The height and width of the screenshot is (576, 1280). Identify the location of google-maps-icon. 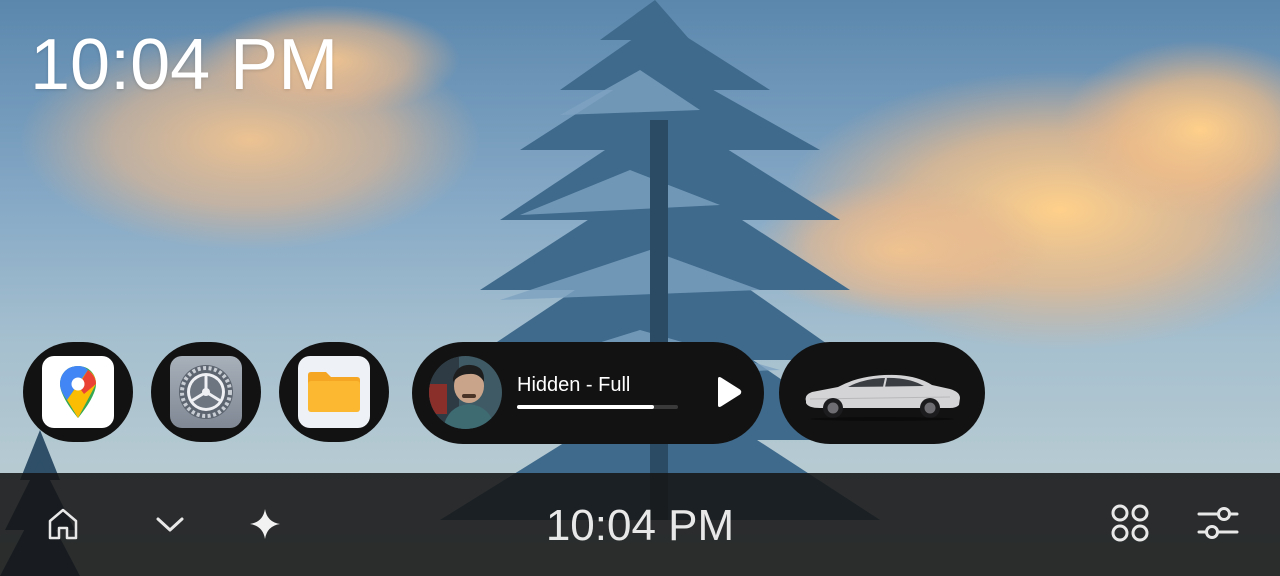
(78, 392).